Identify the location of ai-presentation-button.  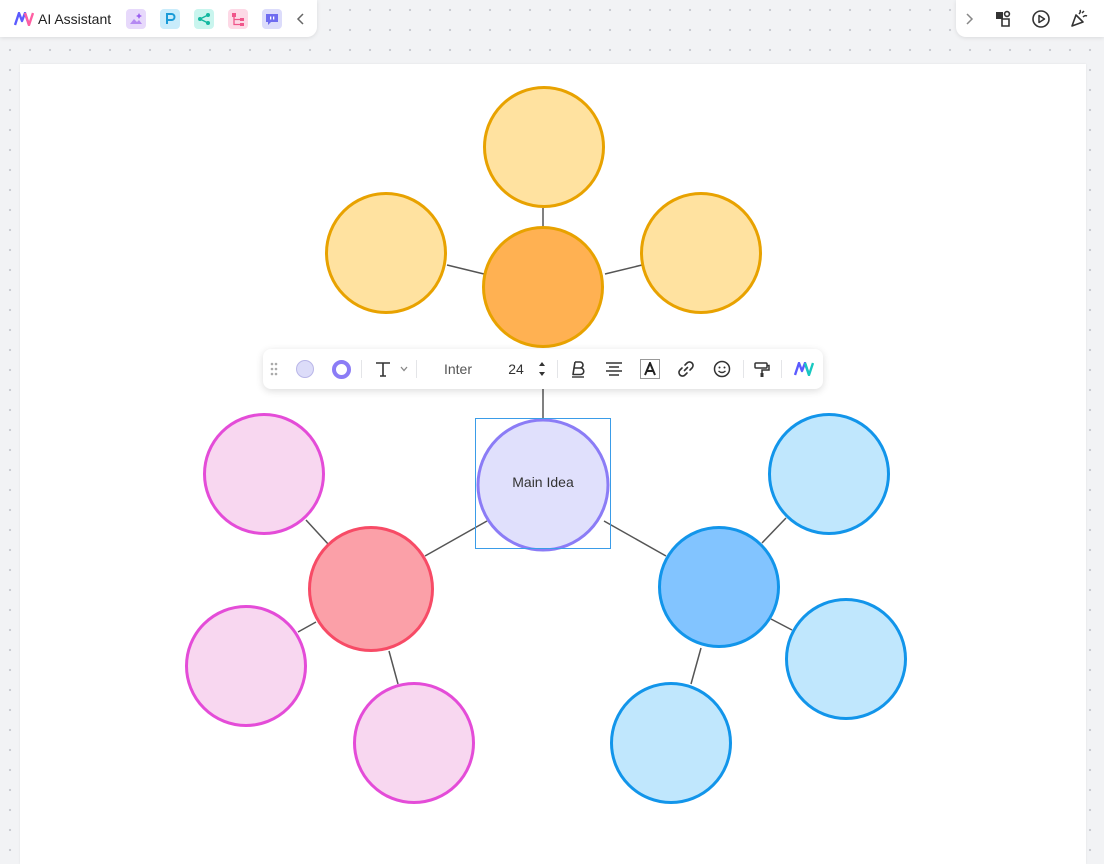
(170, 18).